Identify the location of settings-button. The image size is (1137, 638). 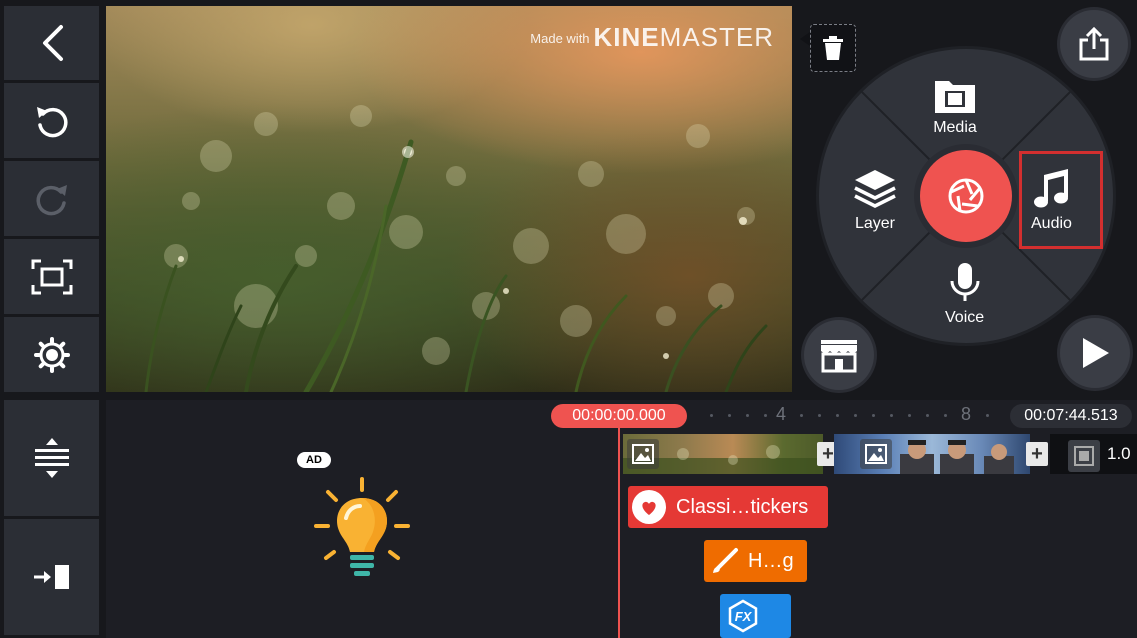
(51, 354).